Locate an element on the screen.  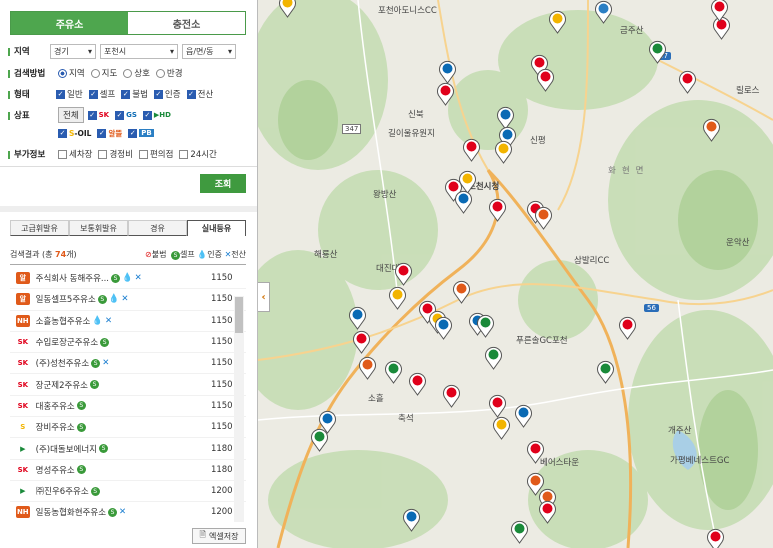
brand-pb: ✓ PB is located at coordinates (141, 133).